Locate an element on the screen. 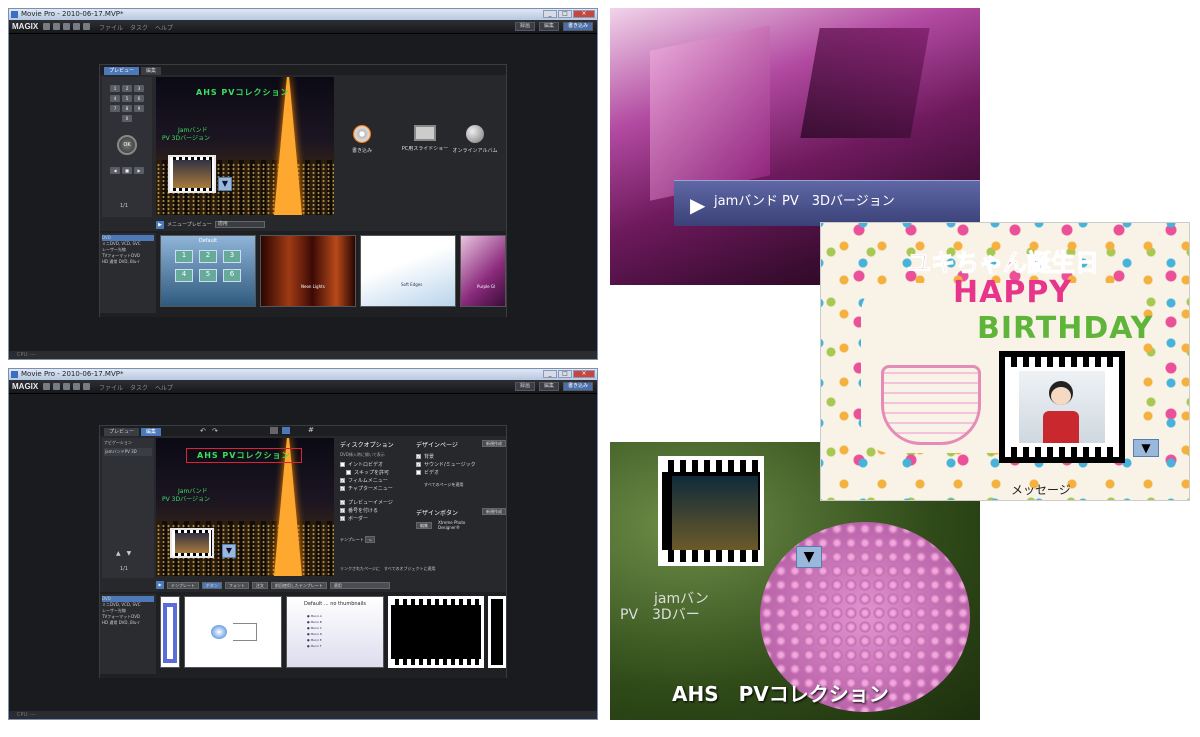 This screenshot has height=737, width=1200. flower-next-arrow: ▼ is located at coordinates (809, 557).